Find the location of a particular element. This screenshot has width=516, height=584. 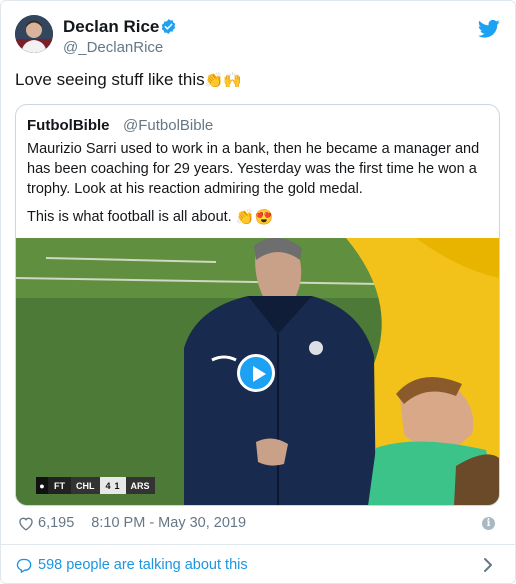

scorebug: ● FT CHL 4 1 ARS is located at coordinates (95, 485).